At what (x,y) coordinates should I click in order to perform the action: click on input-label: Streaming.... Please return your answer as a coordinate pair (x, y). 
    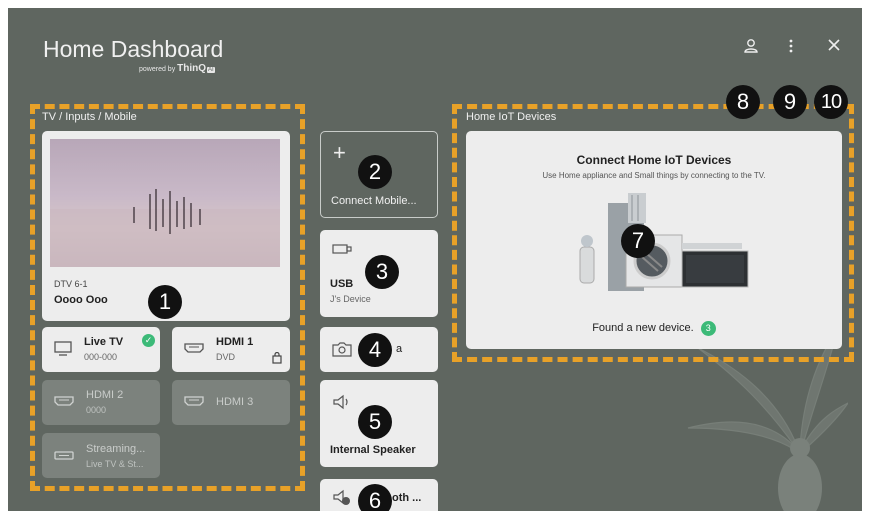
    Looking at the image, I should click on (116, 449).